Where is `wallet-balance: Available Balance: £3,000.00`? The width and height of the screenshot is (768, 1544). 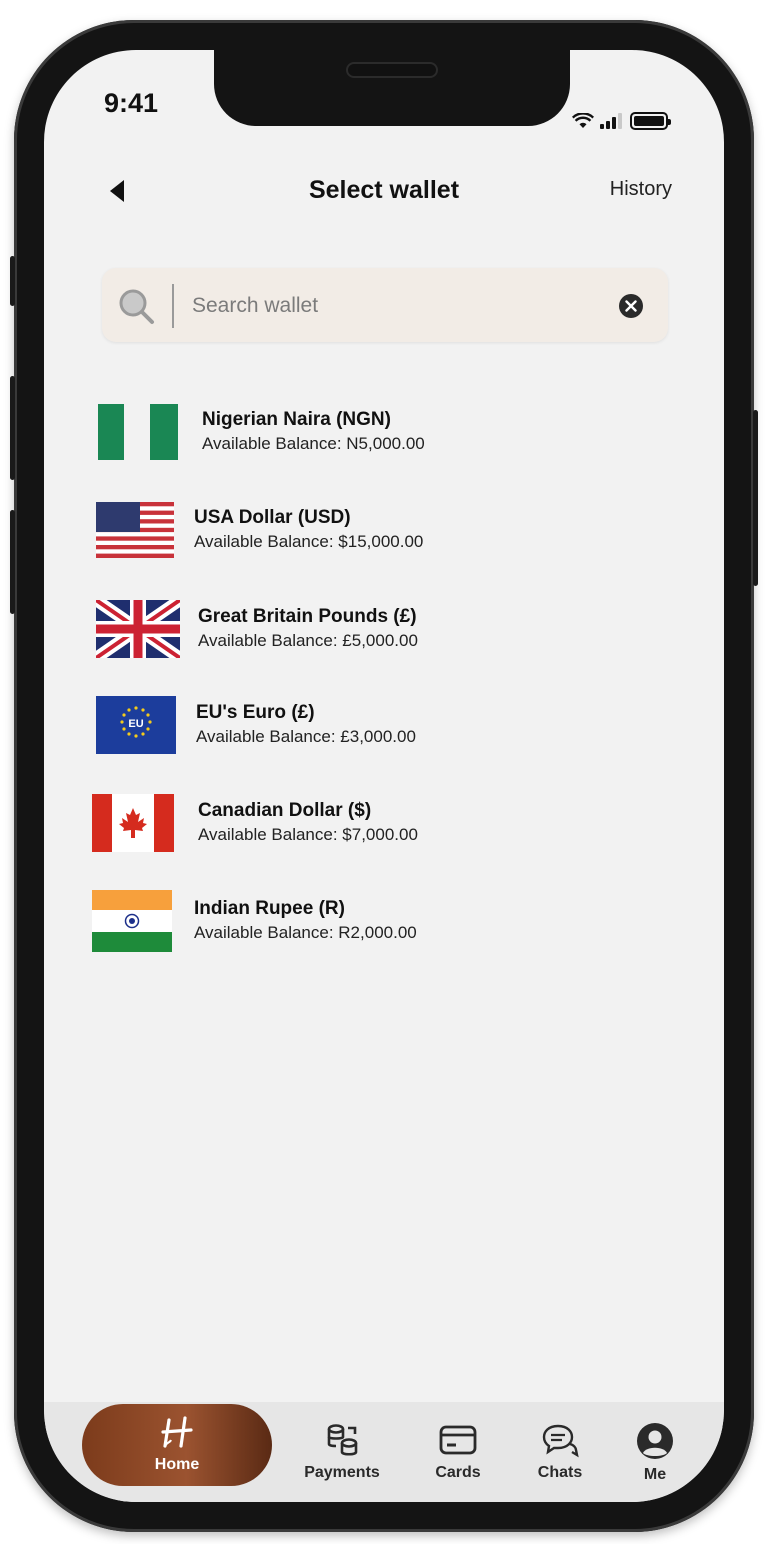 wallet-balance: Available Balance: £3,000.00 is located at coordinates (306, 736).